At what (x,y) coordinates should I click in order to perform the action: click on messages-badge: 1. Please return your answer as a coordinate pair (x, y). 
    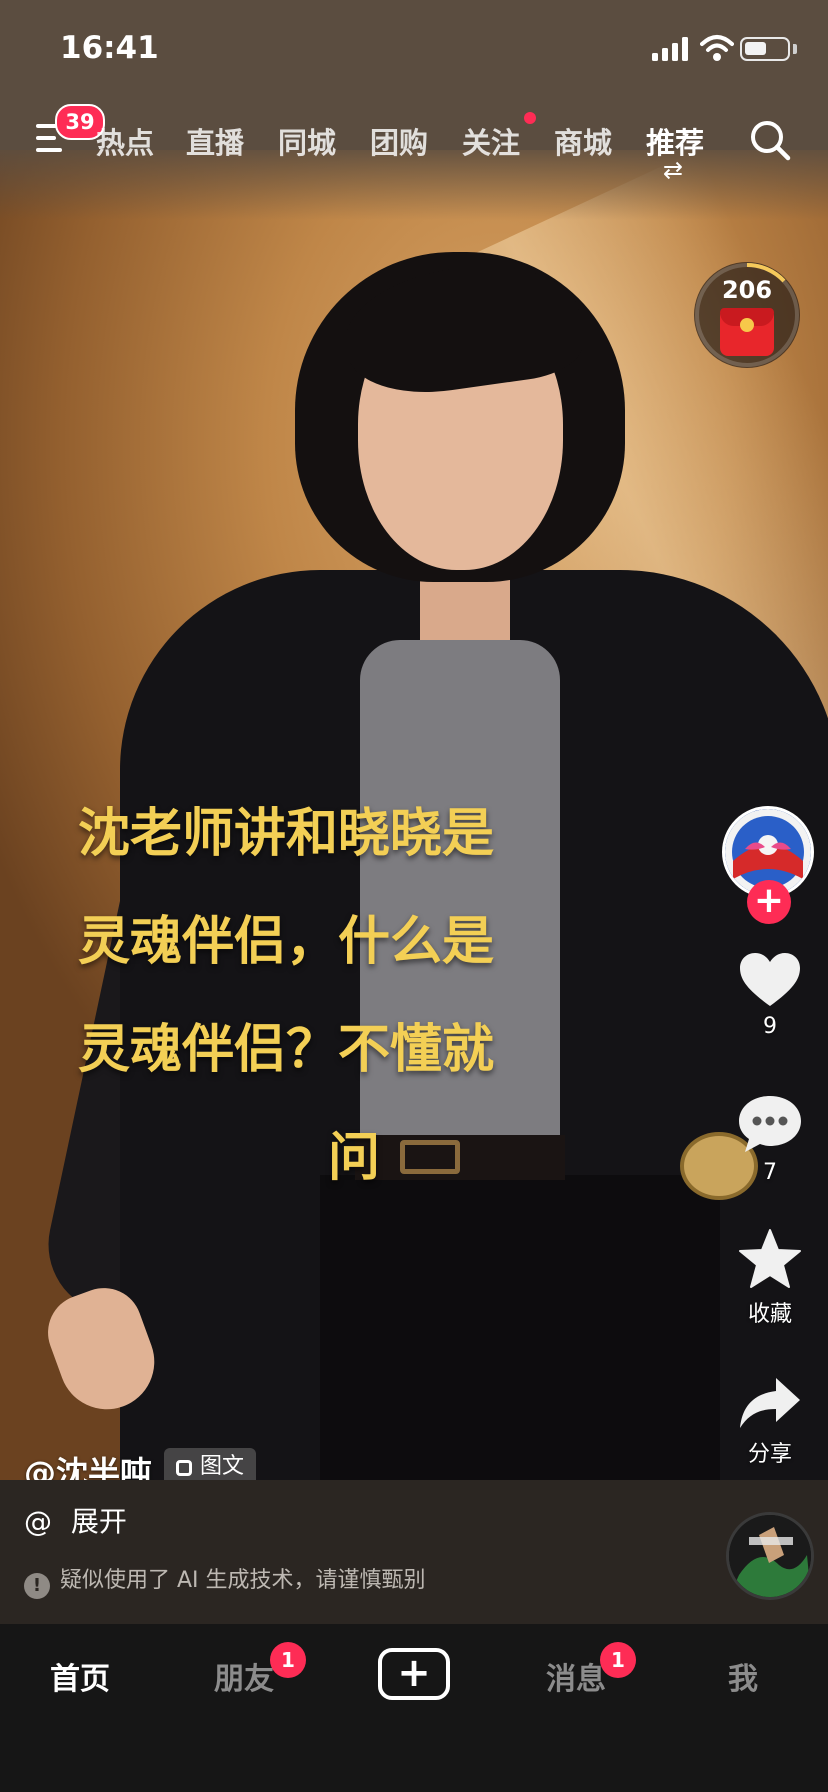
    Looking at the image, I should click on (618, 1660).